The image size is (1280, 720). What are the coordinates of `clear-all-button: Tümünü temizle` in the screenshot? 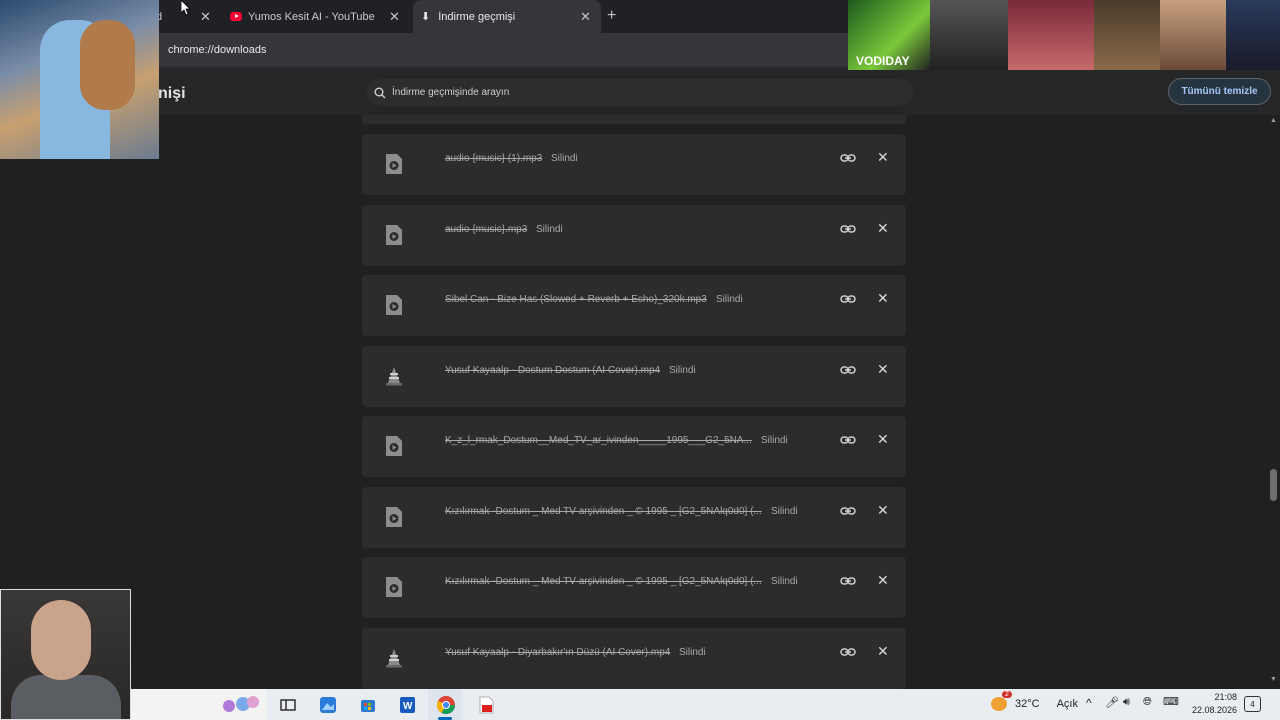 It's located at (1219, 91).